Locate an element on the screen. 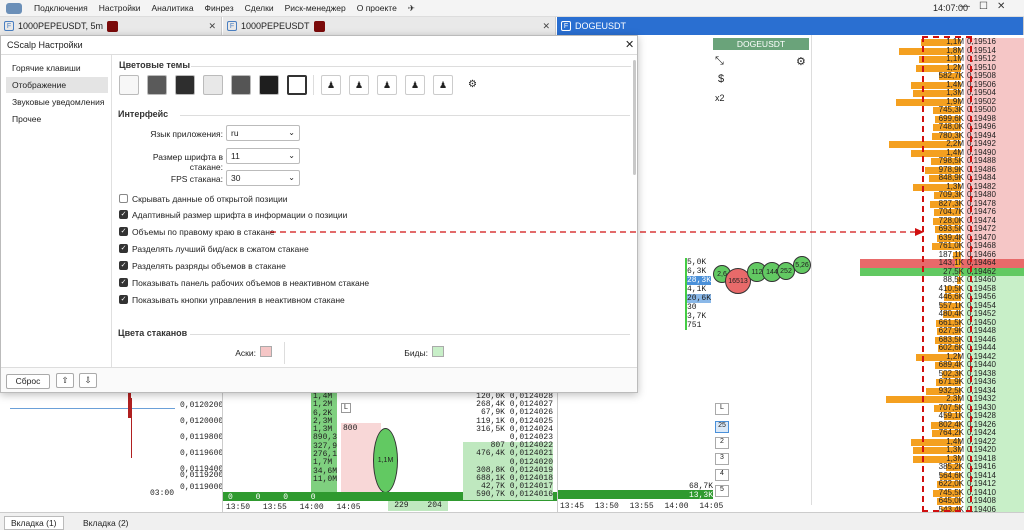  upload-icon: ⇧ is located at coordinates (65, 380).